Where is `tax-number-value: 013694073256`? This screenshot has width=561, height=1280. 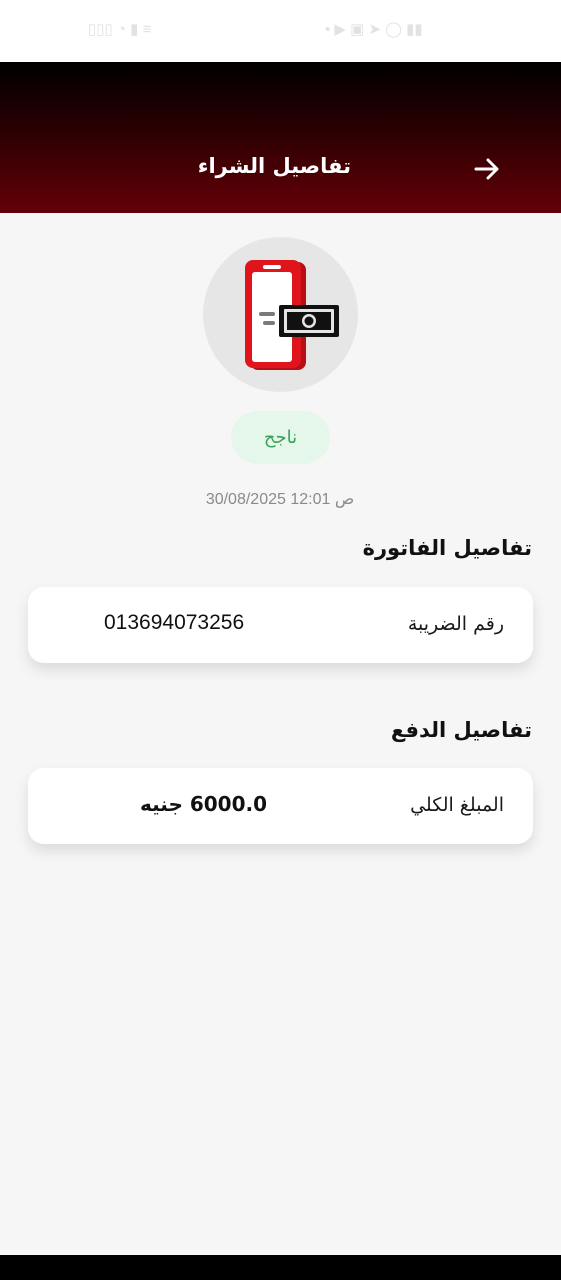 tax-number-value: 013694073256 is located at coordinates (174, 622).